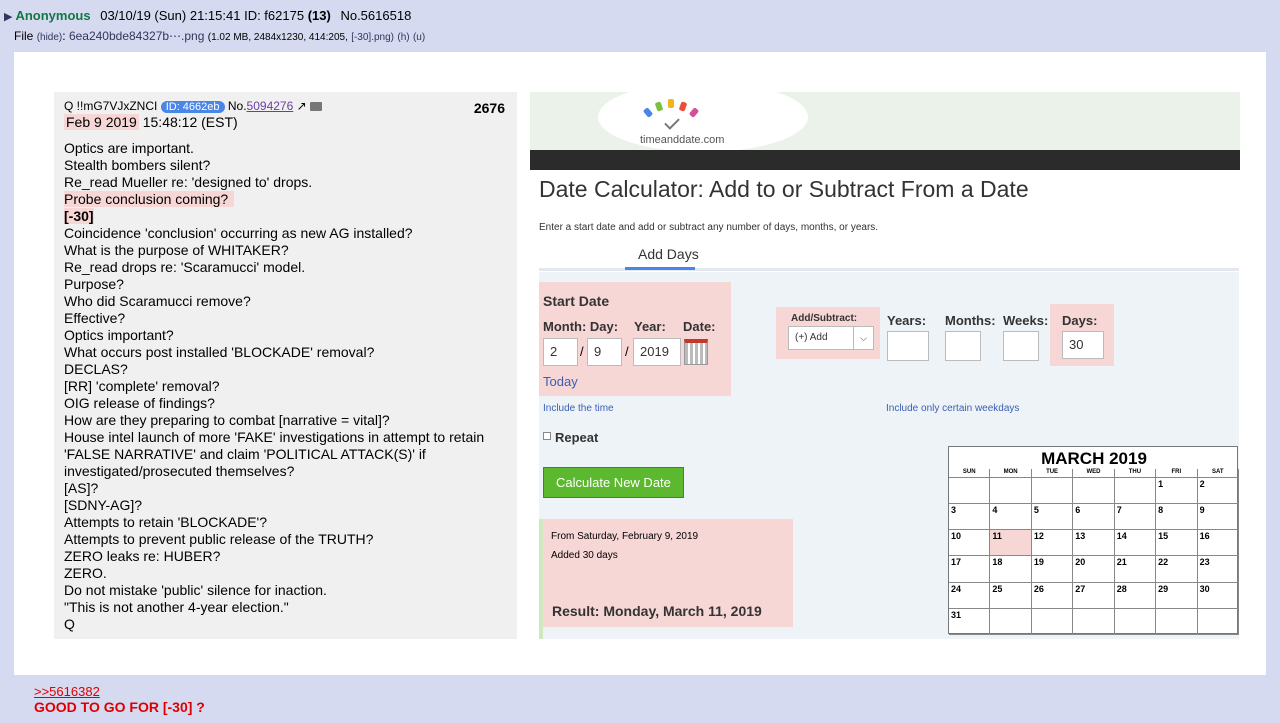 This screenshot has height=723, width=1280. I want to click on add-subtract-select: (+) Add ⌵, so click(831, 338).